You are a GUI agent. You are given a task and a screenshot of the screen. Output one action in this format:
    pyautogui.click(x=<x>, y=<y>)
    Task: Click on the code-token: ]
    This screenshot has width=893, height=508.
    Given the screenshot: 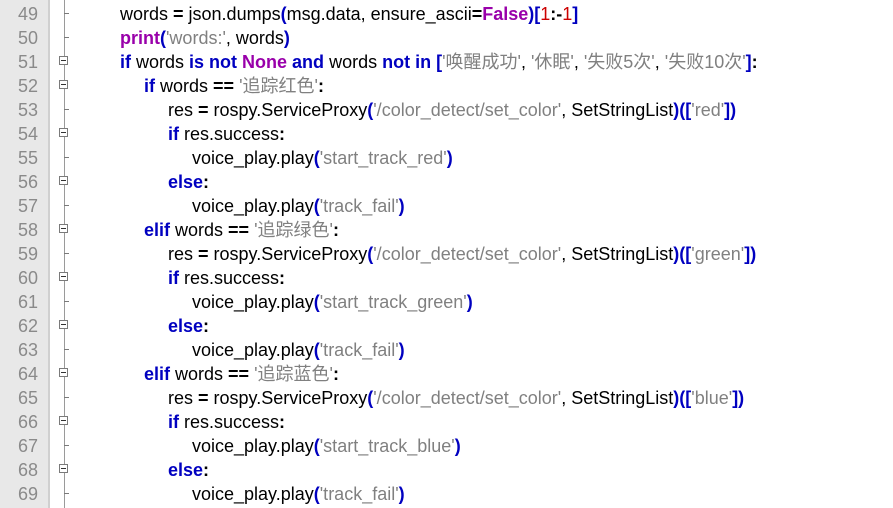 What is the action you would take?
    pyautogui.click(x=575, y=14)
    